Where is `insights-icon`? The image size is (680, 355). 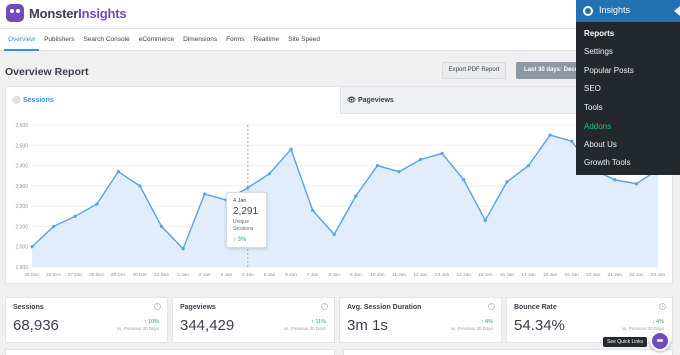 insights-icon is located at coordinates (588, 11).